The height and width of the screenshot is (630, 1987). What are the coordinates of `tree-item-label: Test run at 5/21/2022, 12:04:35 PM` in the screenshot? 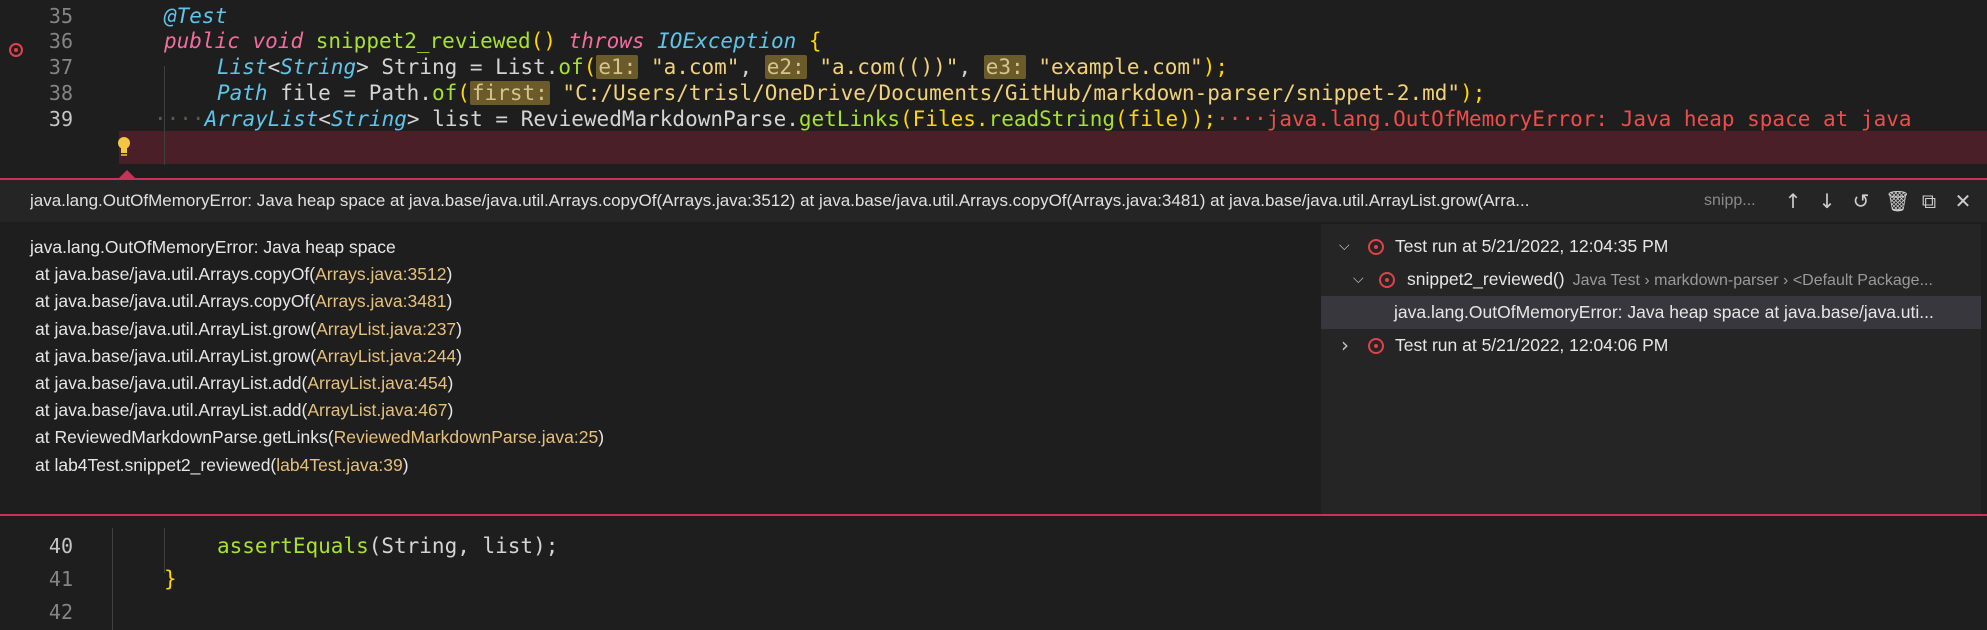 It's located at (1532, 246).